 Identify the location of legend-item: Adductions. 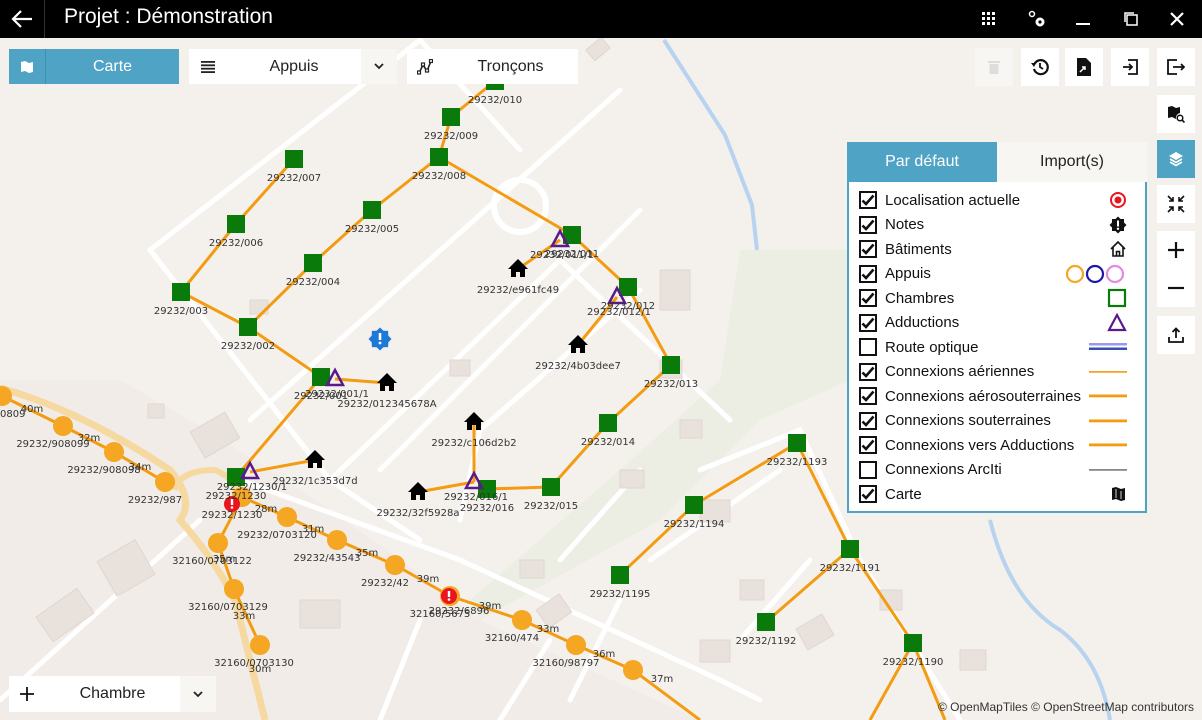
(997, 323).